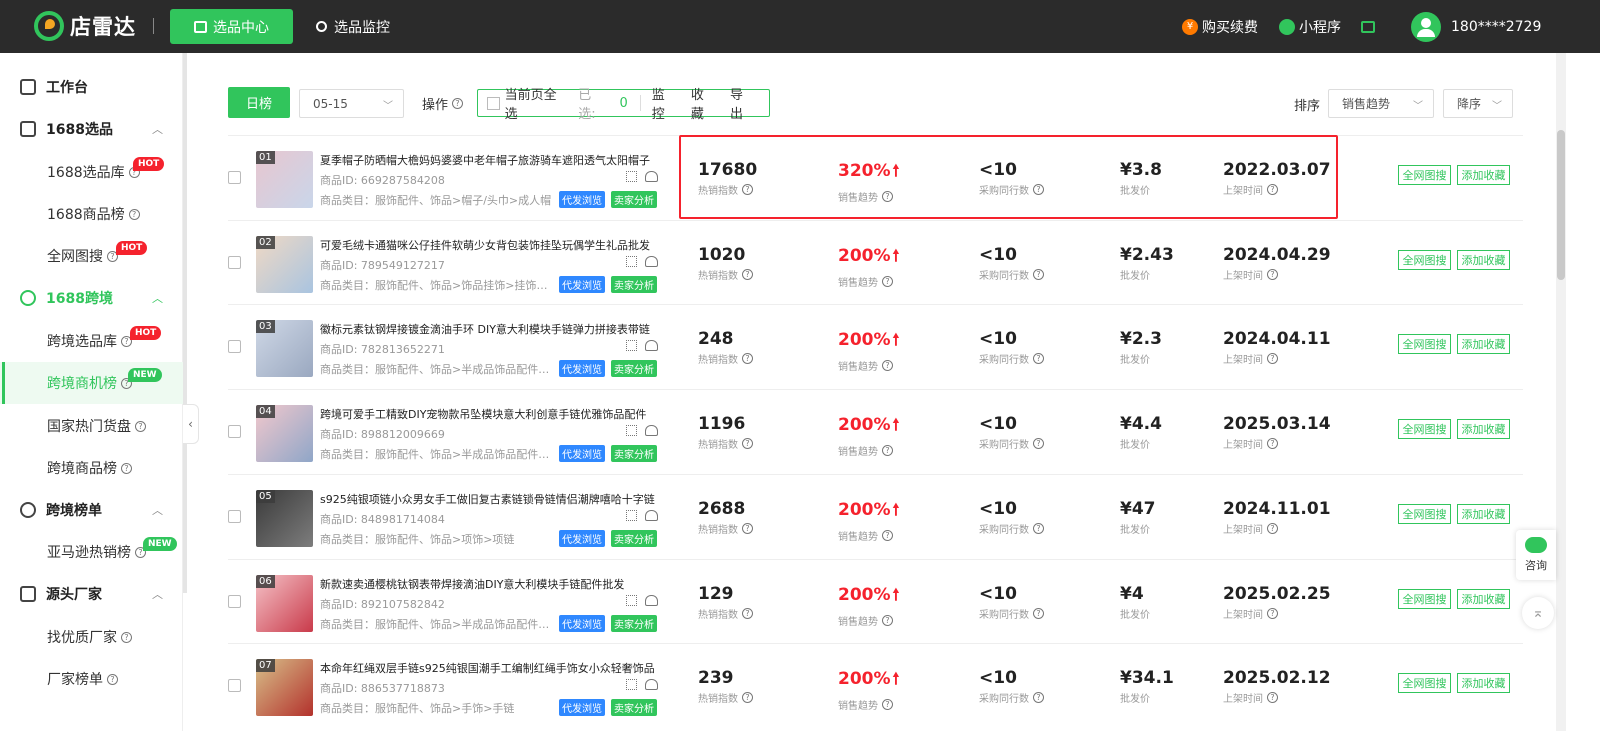  Describe the element at coordinates (91, 552) in the screenshot. I see `sidebar-item-amazon: 亚马逊热销榜? NEW` at that location.